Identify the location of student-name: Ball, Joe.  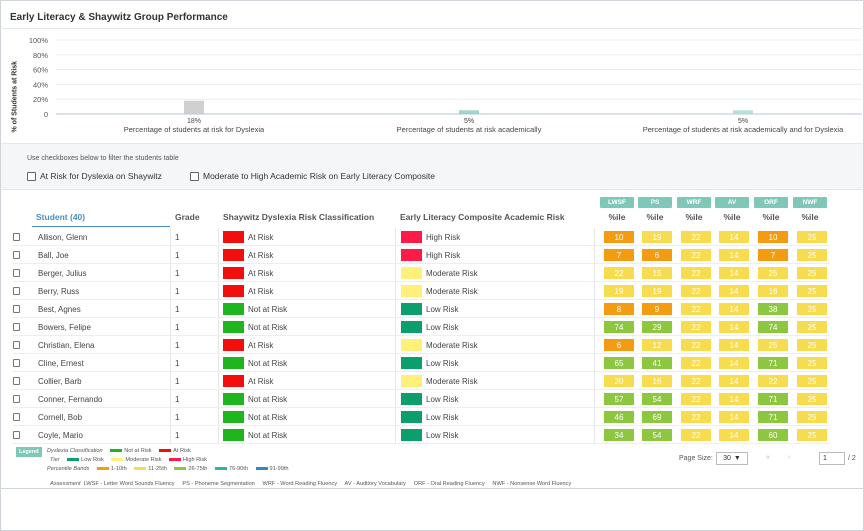
(53, 255).